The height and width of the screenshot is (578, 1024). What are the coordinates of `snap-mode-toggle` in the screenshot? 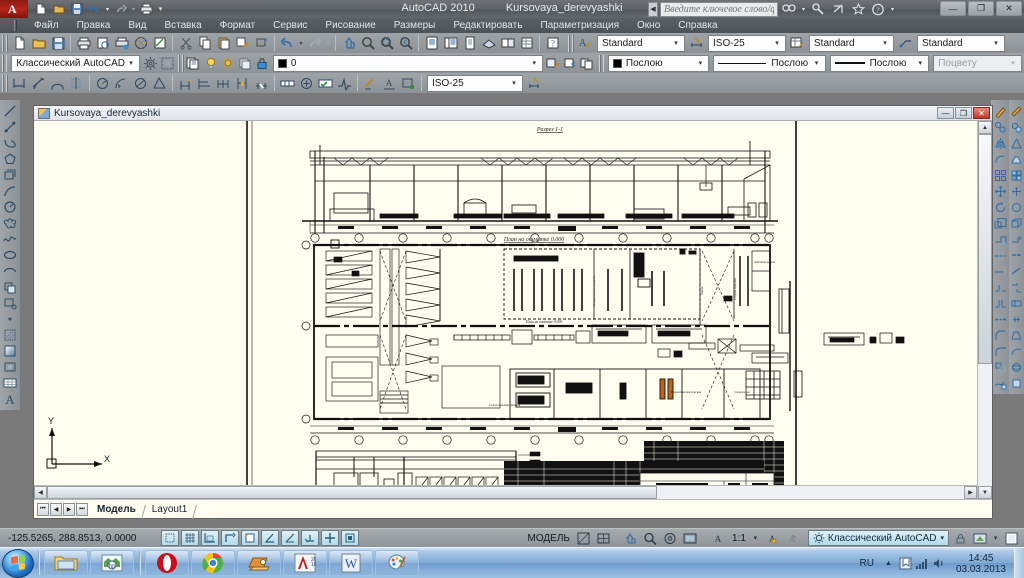 It's located at (190, 538).